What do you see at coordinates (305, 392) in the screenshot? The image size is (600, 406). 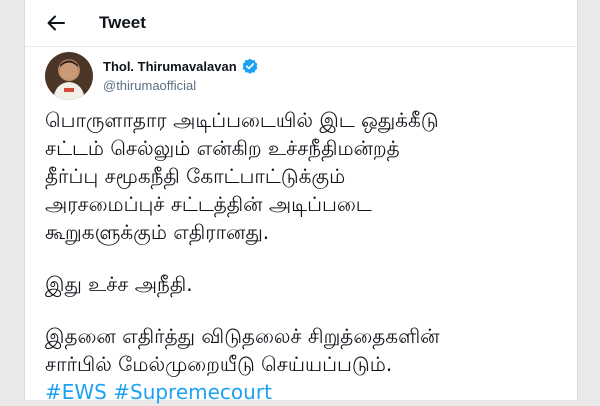 I see `hashtag-row: #EWS #Supremecourt` at bounding box center [305, 392].